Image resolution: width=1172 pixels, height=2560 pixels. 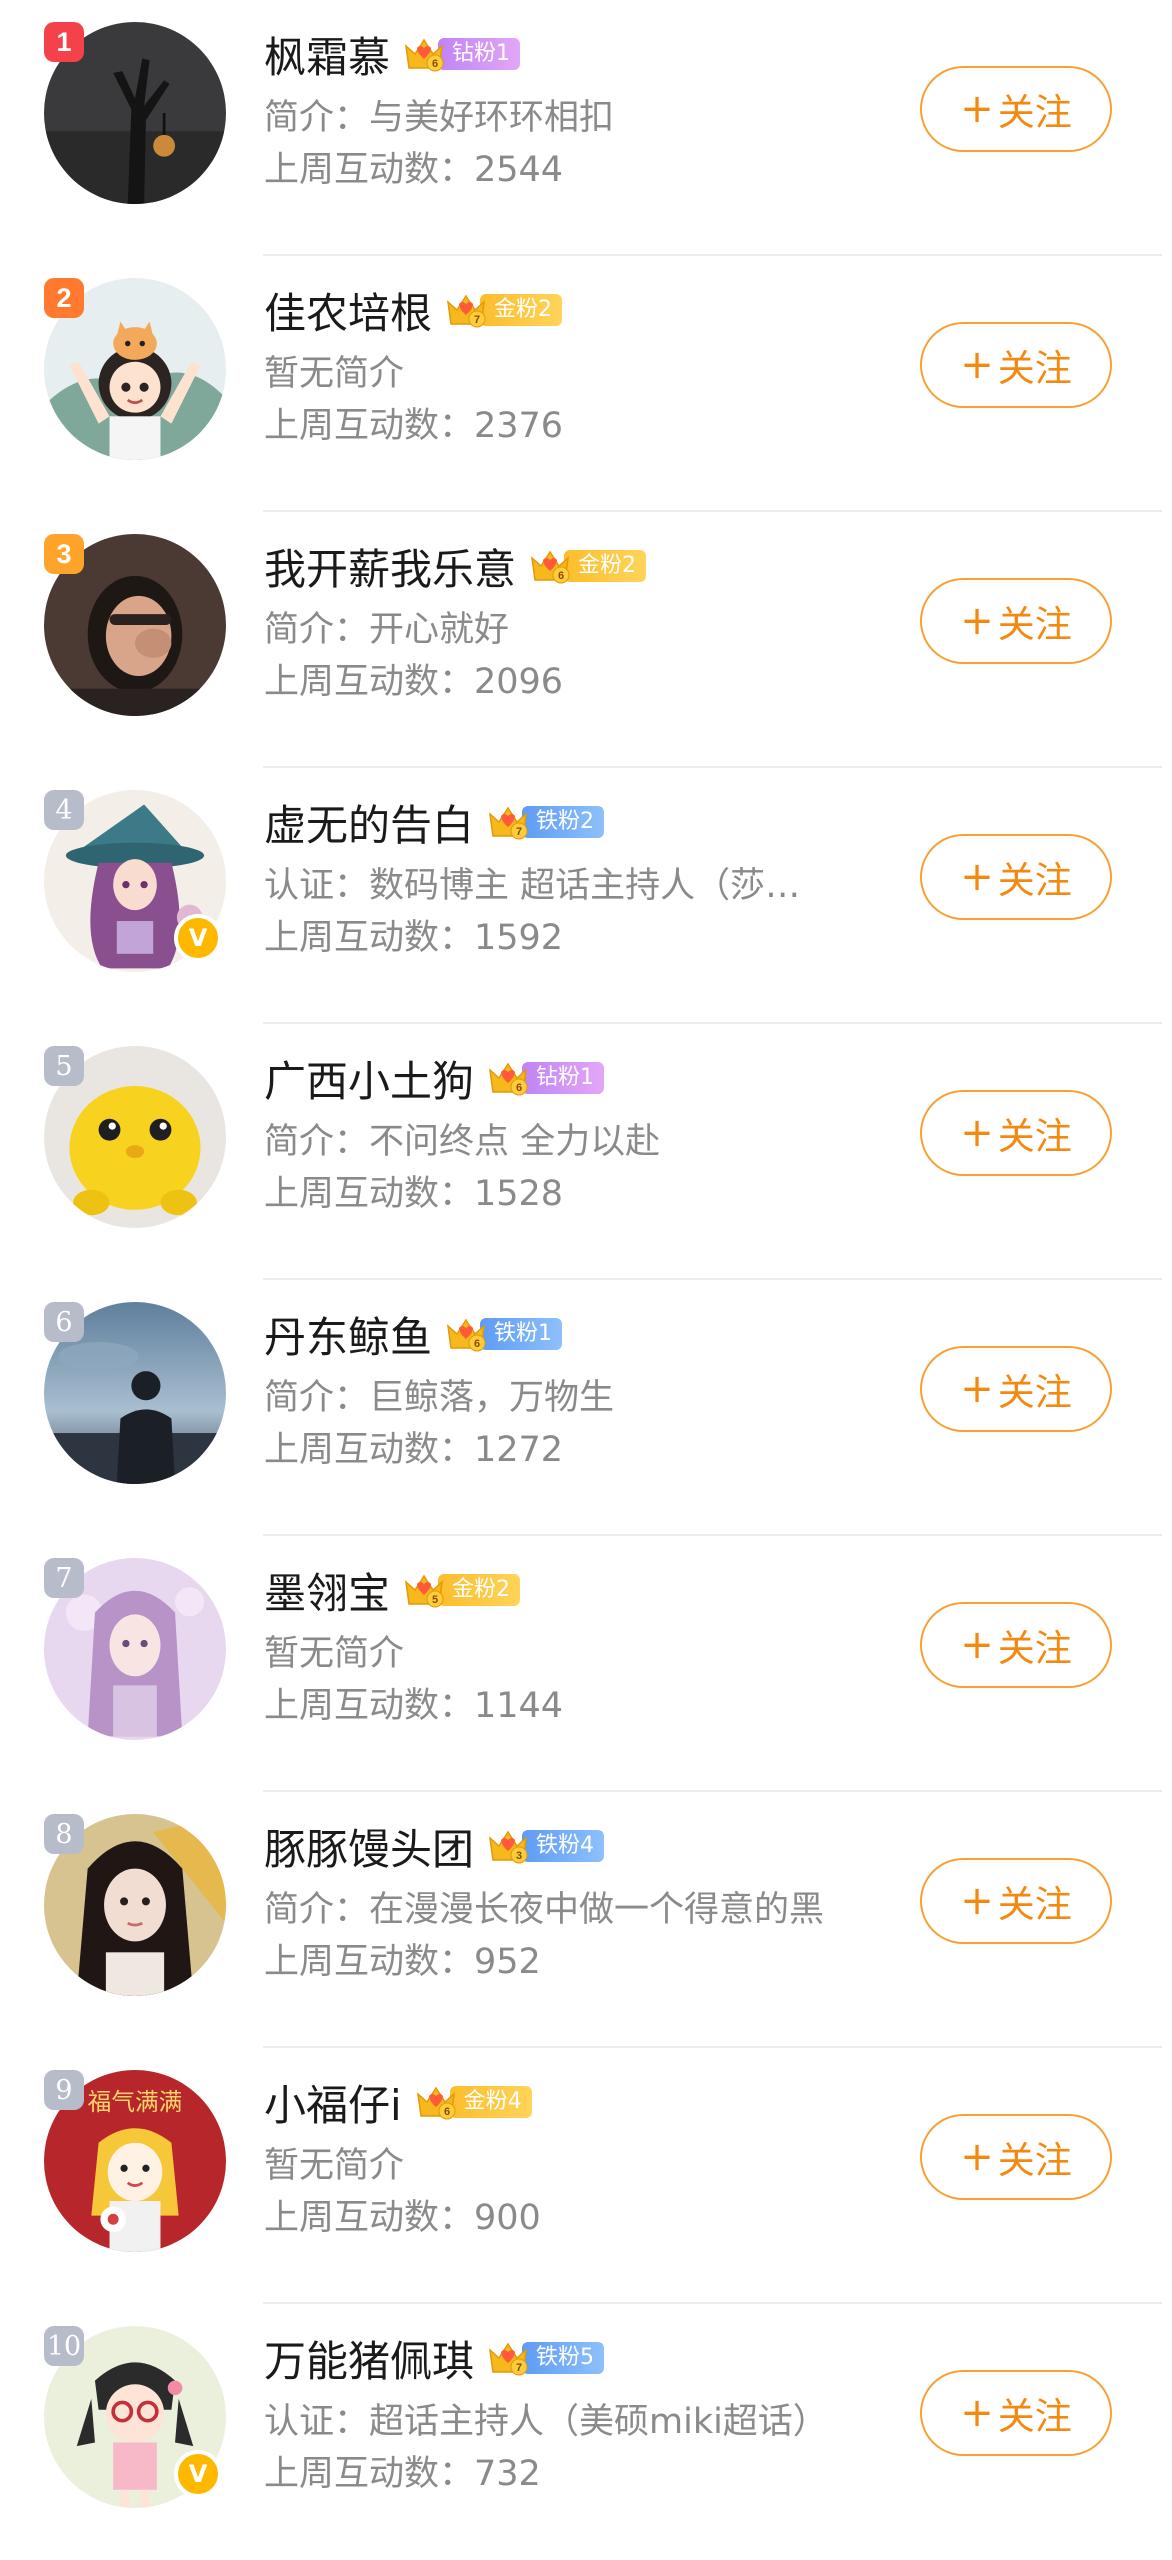 I want to click on weekly-interactions: 上周互动数：1528, so click(x=414, y=1194).